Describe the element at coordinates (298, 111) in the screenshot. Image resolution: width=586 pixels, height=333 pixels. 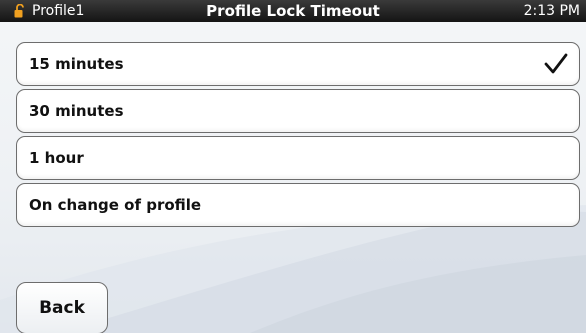
I see `option-30-minutes: 30 minutes` at that location.